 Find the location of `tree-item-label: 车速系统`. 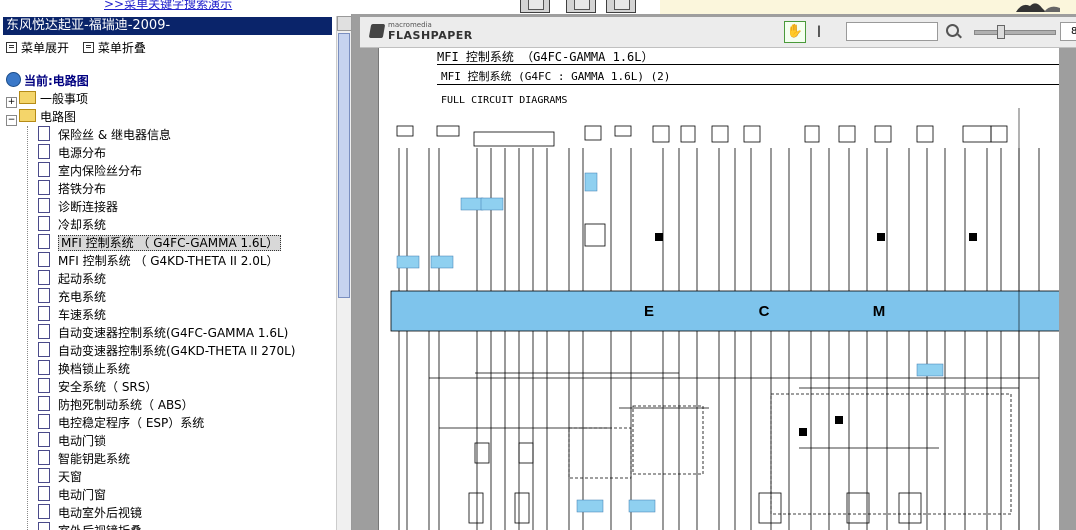

tree-item-label: 车速系统 is located at coordinates (82, 315).